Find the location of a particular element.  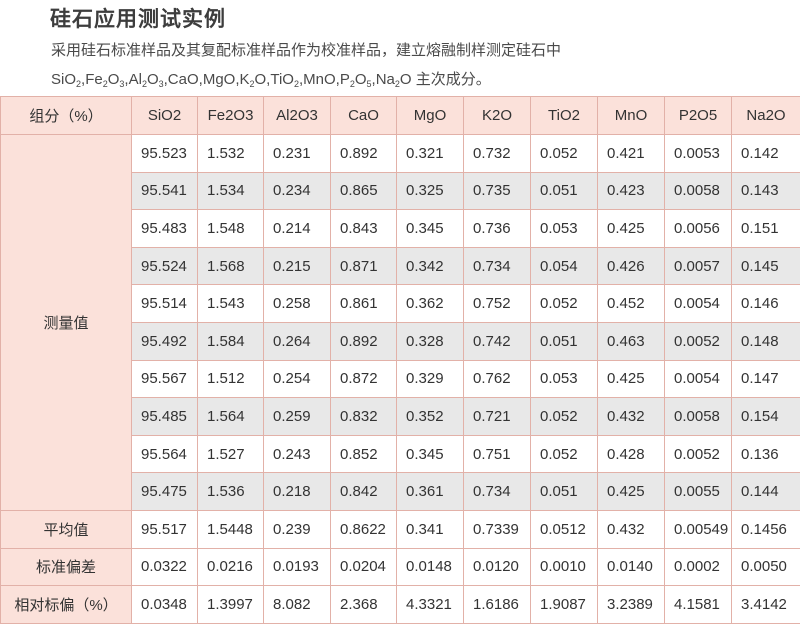

column-header: SiO2 is located at coordinates (164, 115).